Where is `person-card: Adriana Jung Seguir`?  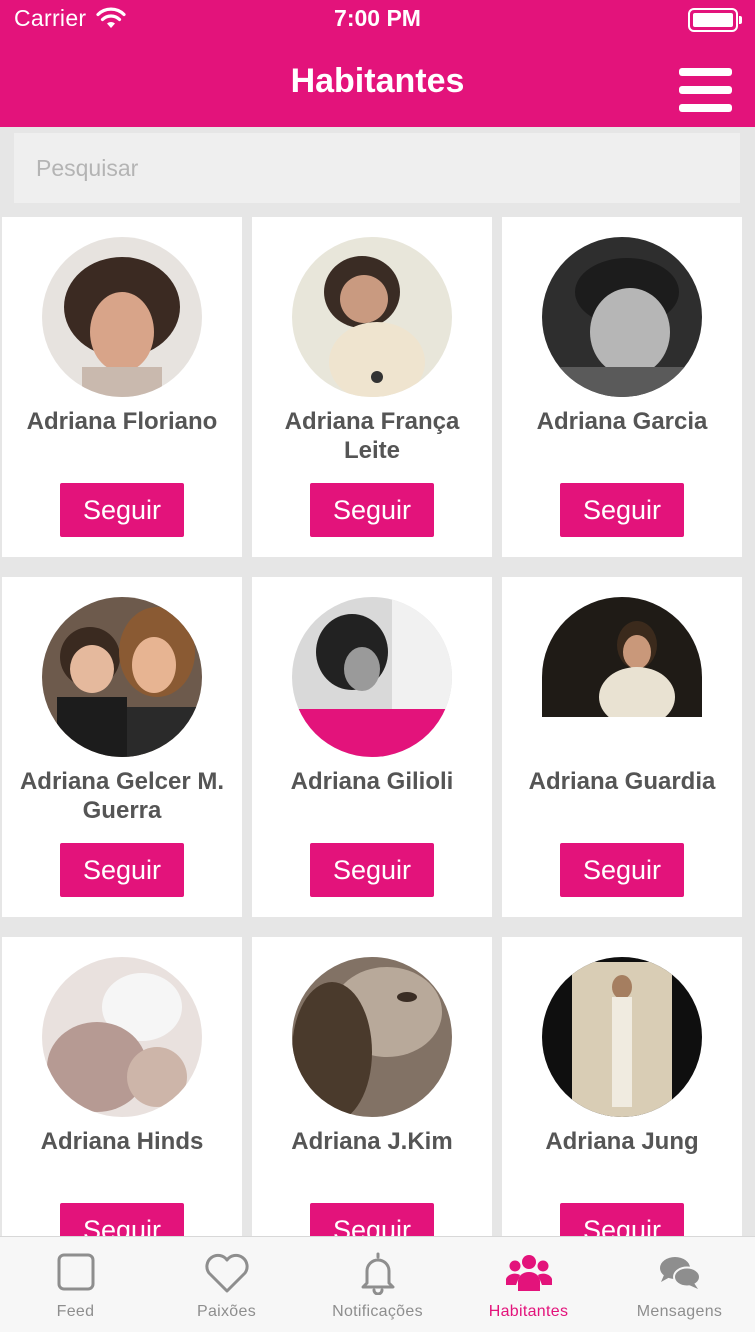 person-card: Adriana Jung Seguir is located at coordinates (622, 1087).